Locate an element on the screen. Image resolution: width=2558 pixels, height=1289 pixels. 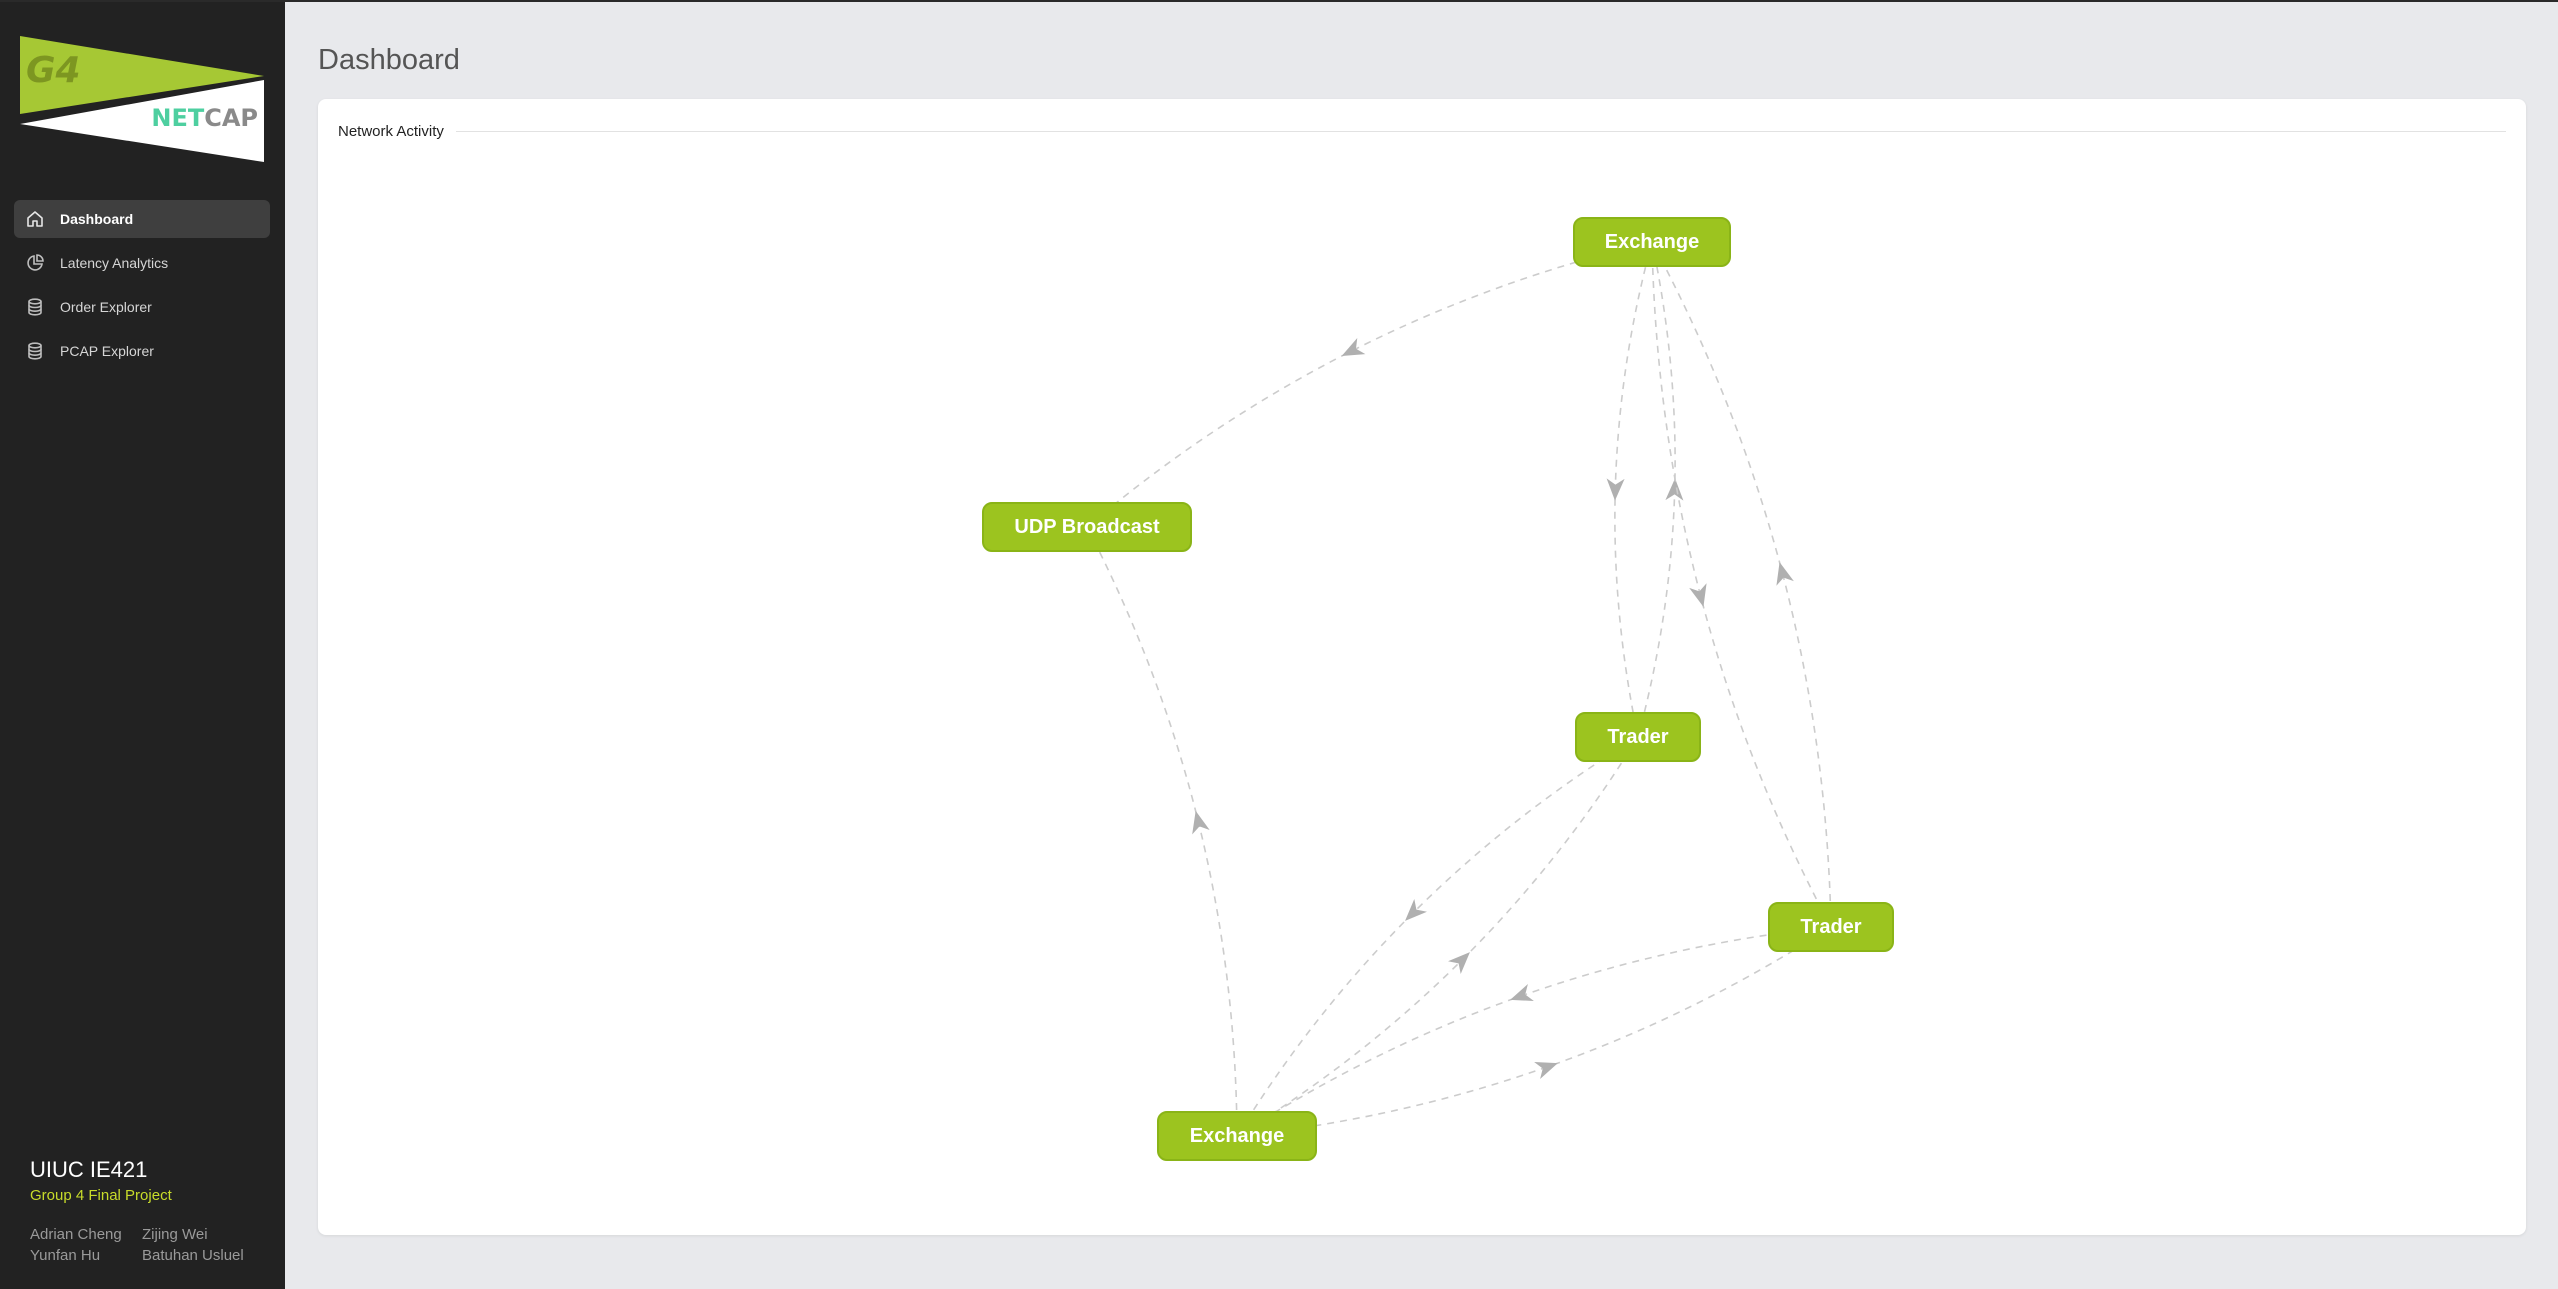
sidebar-item-pcap-explorer: PCAP Explorer is located at coordinates (142, 351).